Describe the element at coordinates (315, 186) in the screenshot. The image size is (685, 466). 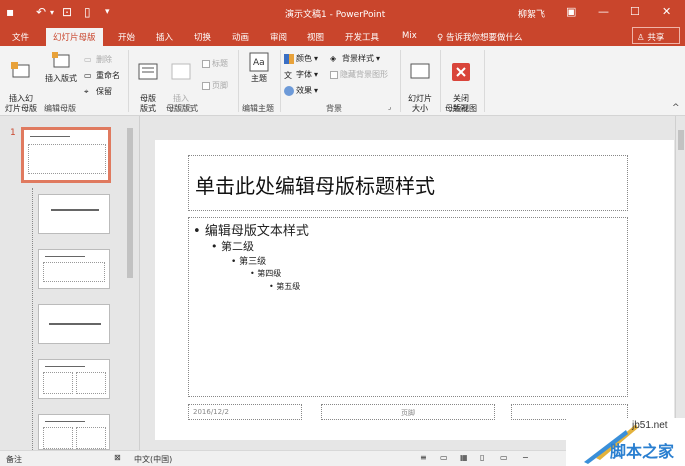
I see `title-text: 单击此处编辑母版标题样式` at that location.